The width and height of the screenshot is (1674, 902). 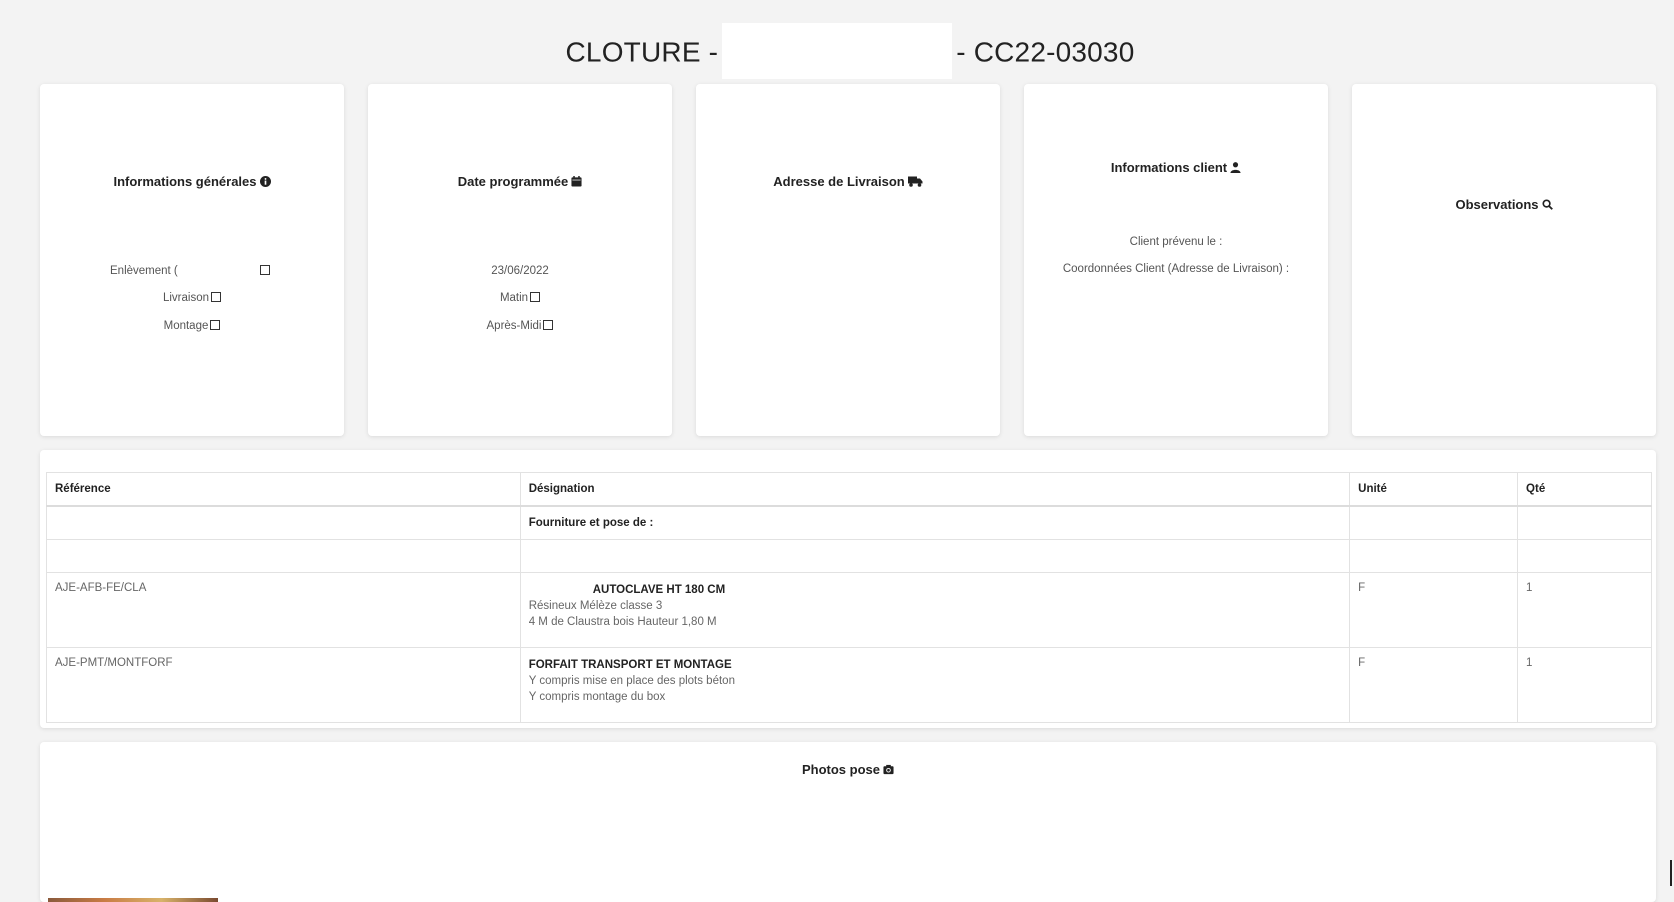 I want to click on card-delivery-address-header: Adresse de Livraison, so click(x=848, y=181).